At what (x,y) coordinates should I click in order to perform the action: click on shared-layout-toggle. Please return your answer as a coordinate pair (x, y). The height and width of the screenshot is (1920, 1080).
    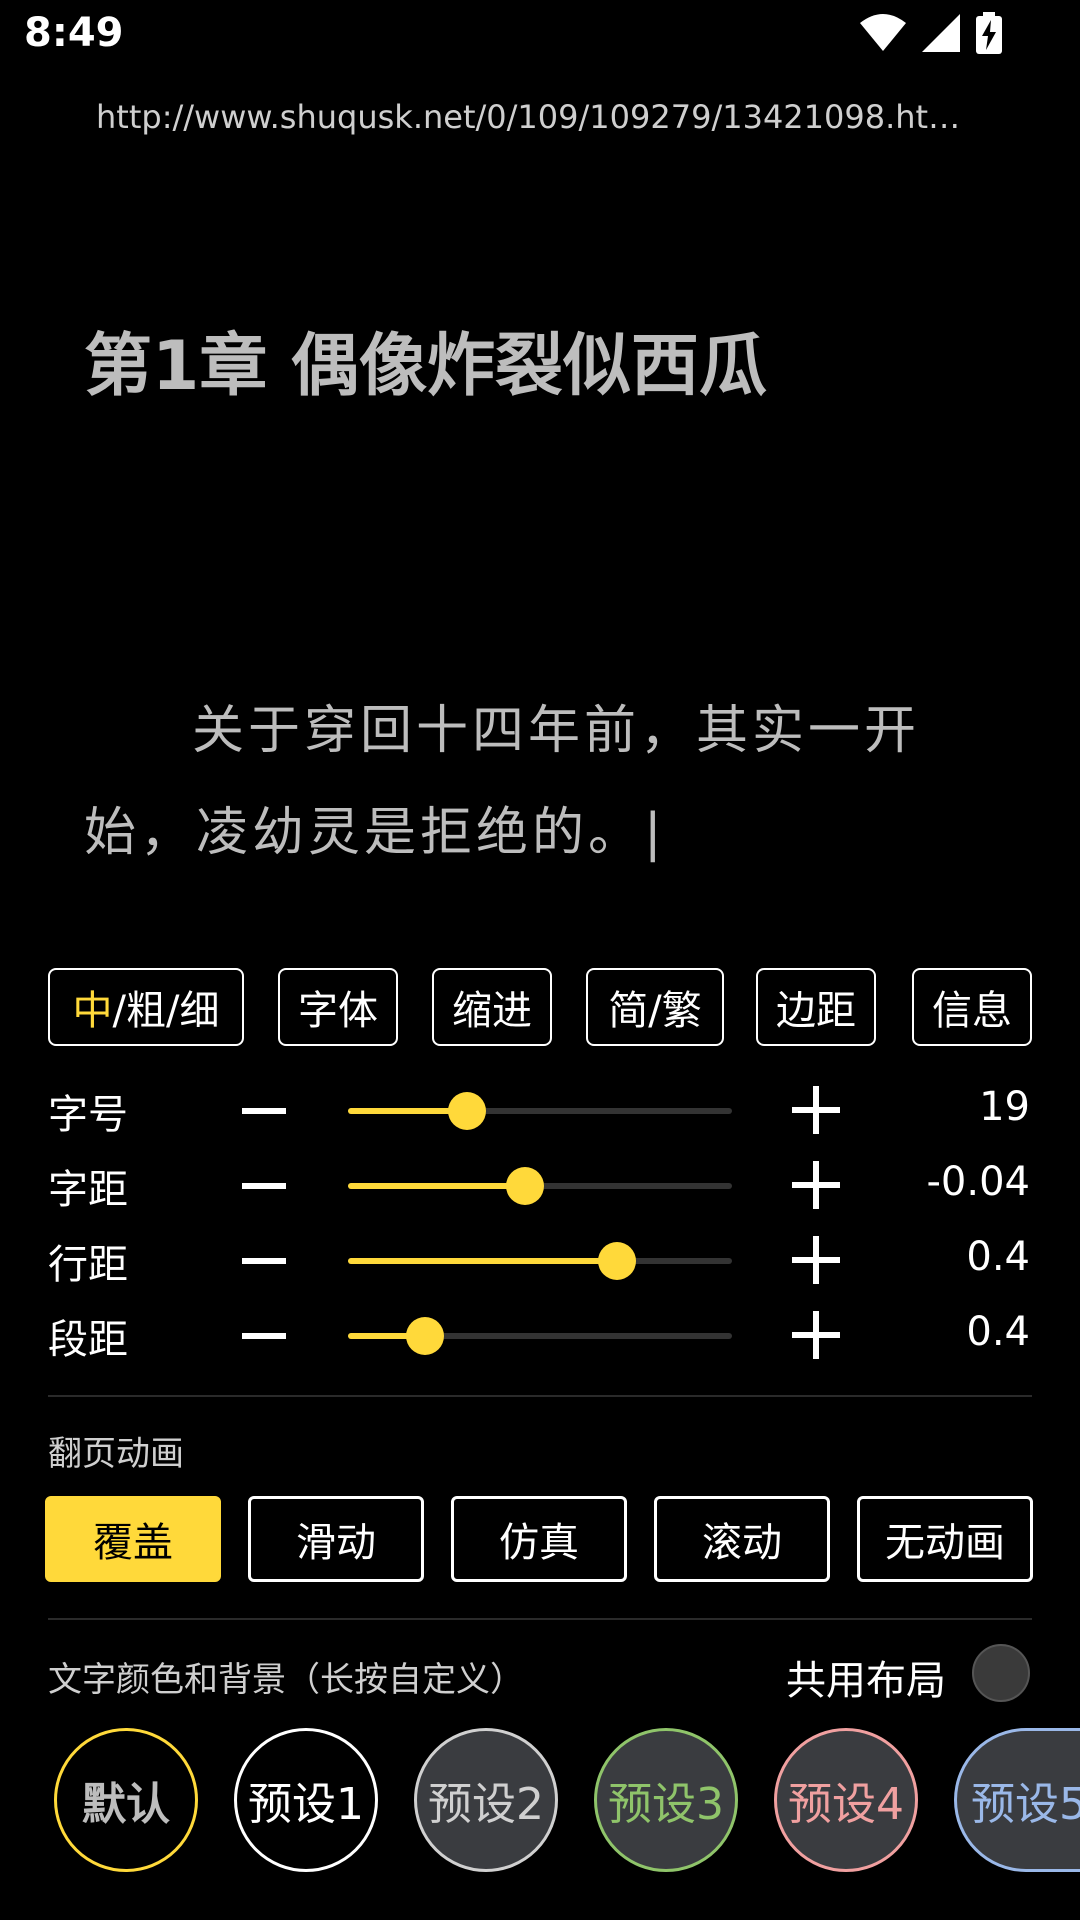
    Looking at the image, I should click on (1001, 1673).